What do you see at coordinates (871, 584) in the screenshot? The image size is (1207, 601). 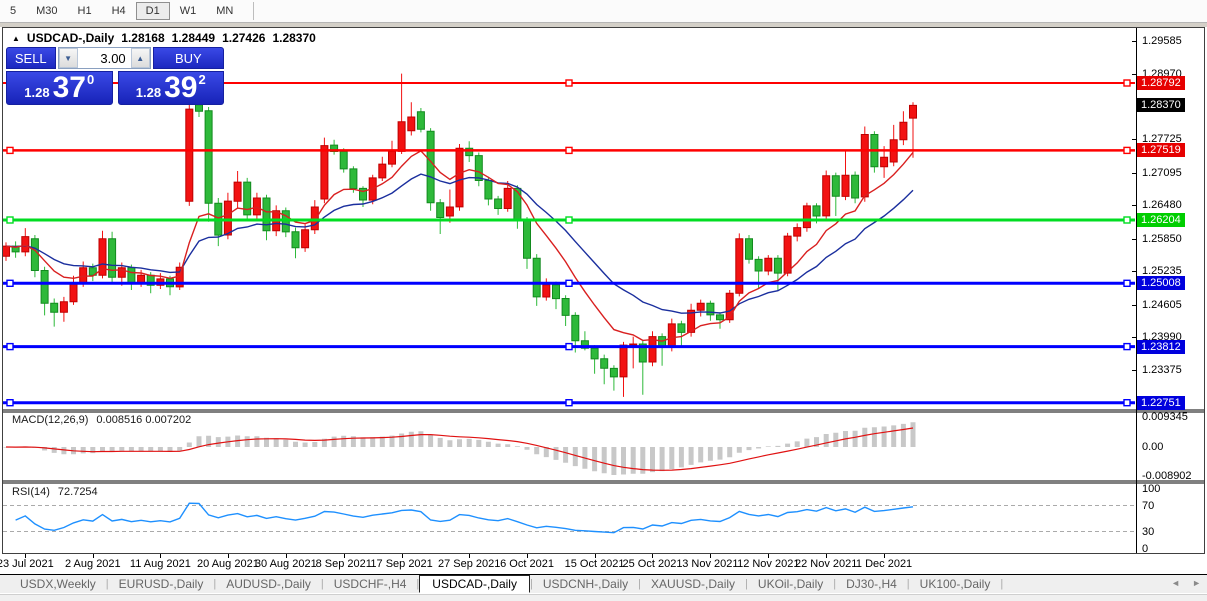 I see `tab-dj30-h4: DJ30-,H4` at bounding box center [871, 584].